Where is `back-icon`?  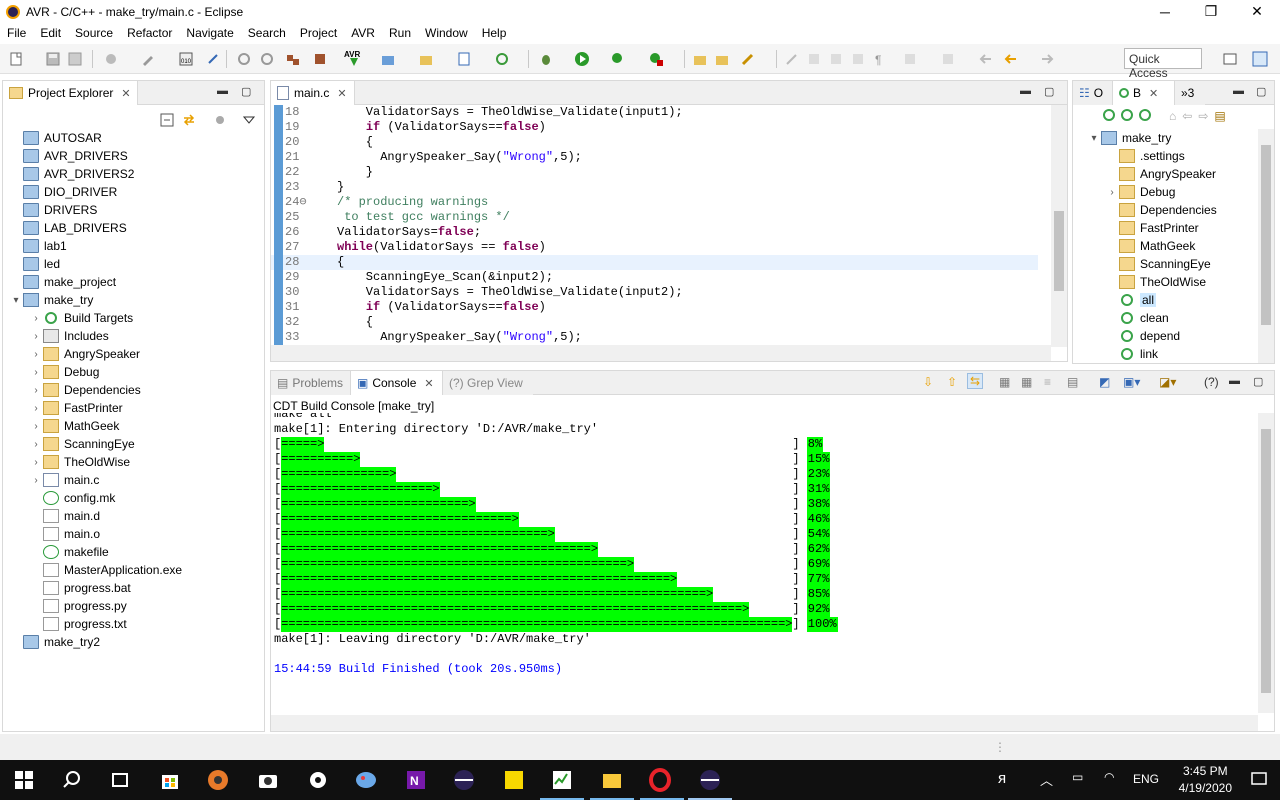
back-icon is located at coordinates (1010, 59).